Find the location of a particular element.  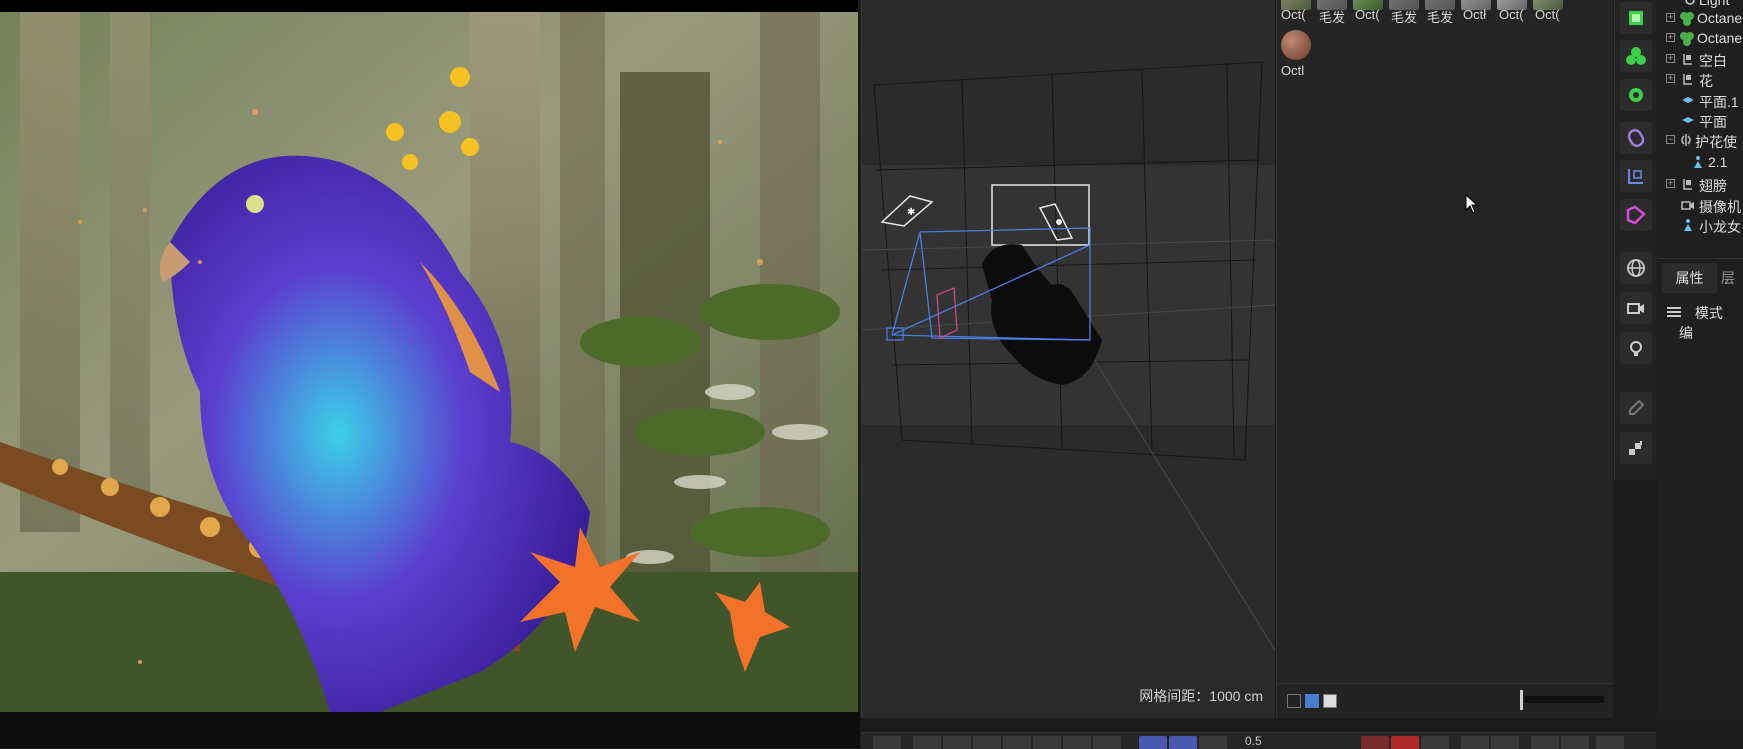

key-icon is located at coordinates (1435, 742).